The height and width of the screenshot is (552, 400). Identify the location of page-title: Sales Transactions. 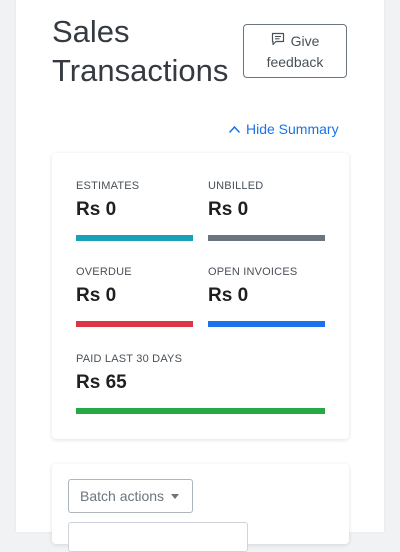
(147, 51).